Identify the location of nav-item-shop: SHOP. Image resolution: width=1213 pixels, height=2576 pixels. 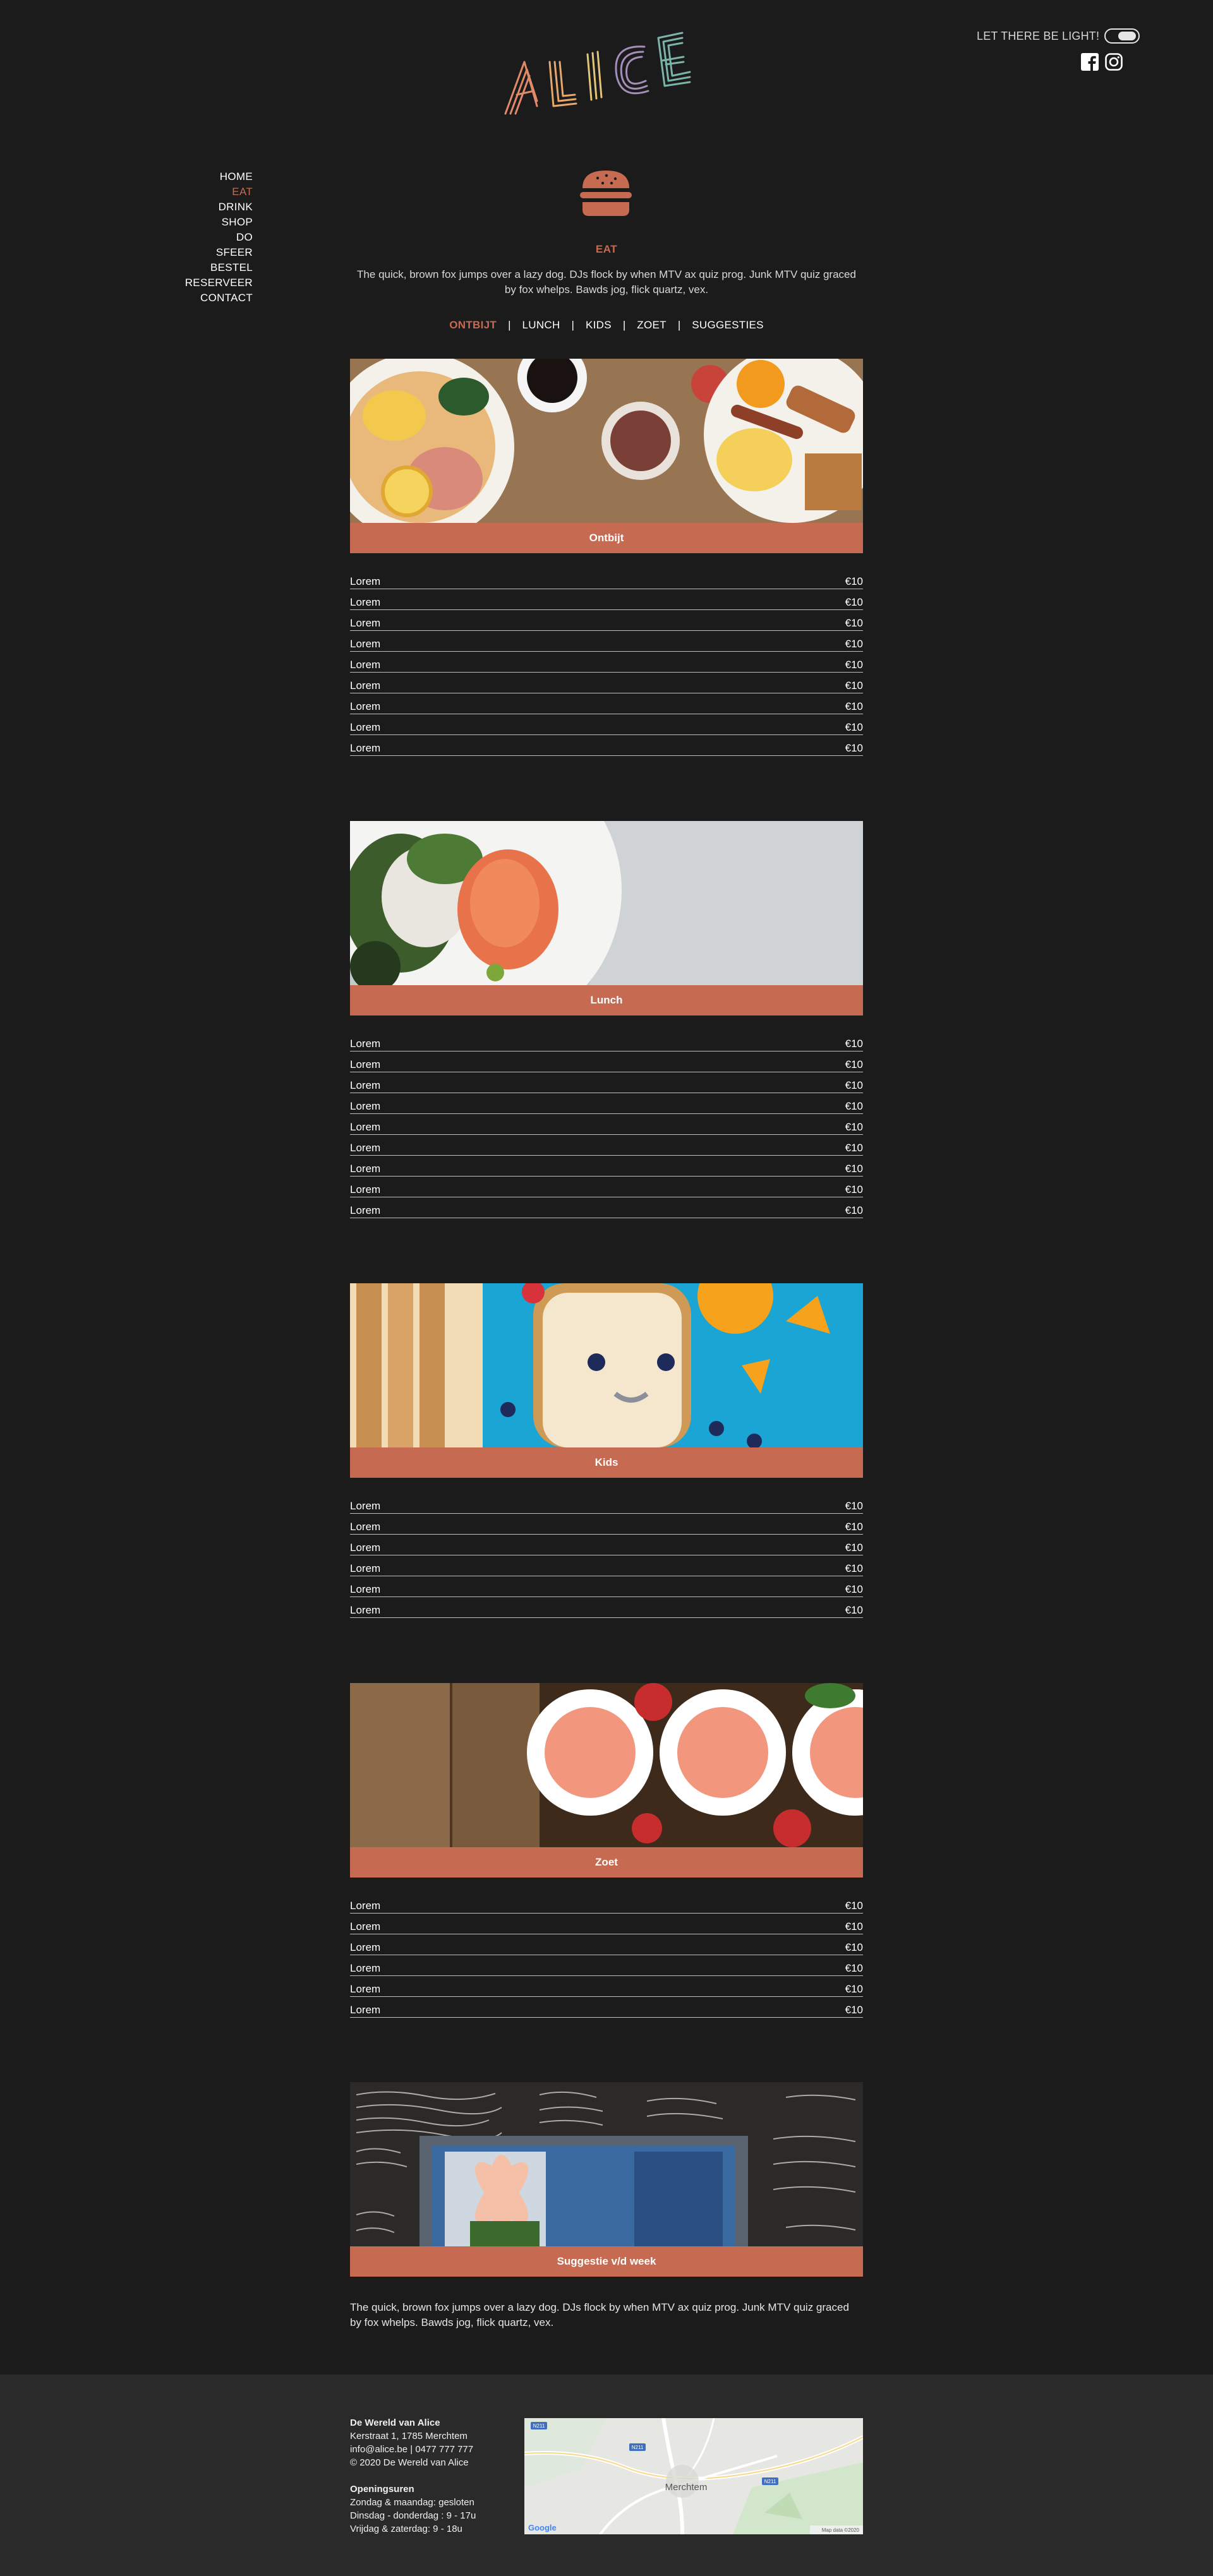
(202, 222).